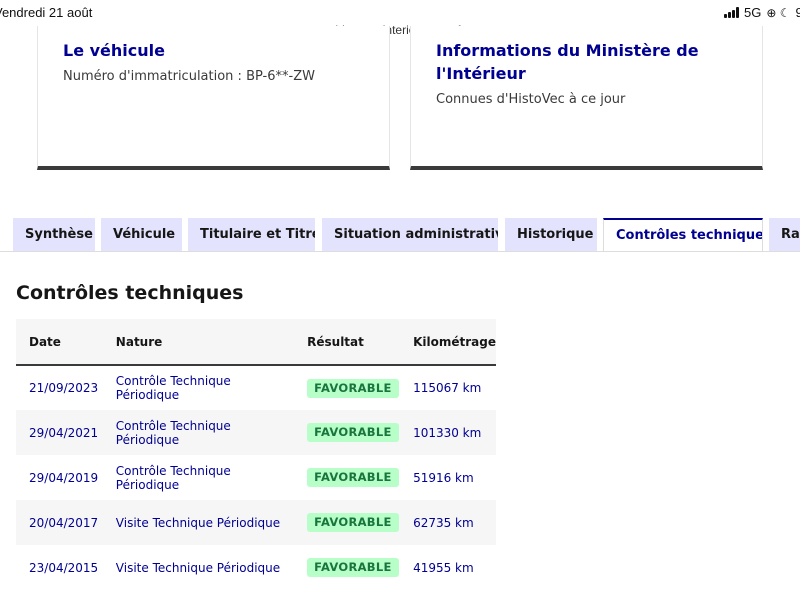  I want to click on column-header-nature: Nature, so click(139, 341).